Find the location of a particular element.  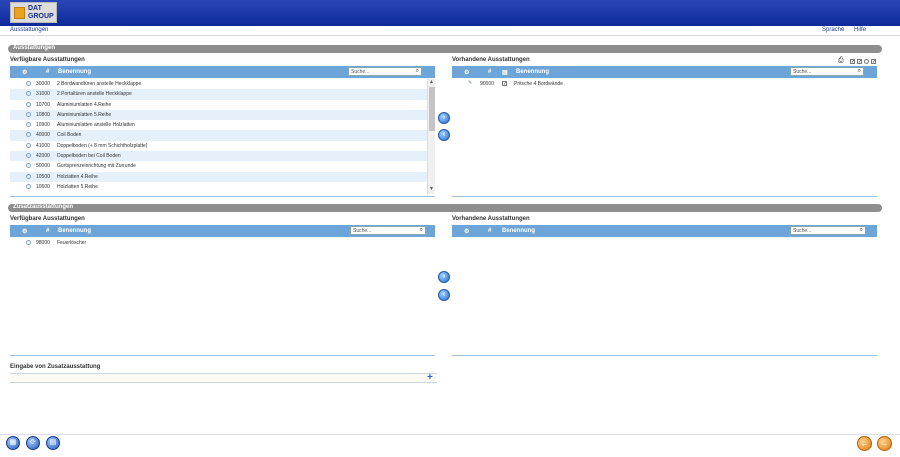

print-icon: ⎙ is located at coordinates (841, 61).